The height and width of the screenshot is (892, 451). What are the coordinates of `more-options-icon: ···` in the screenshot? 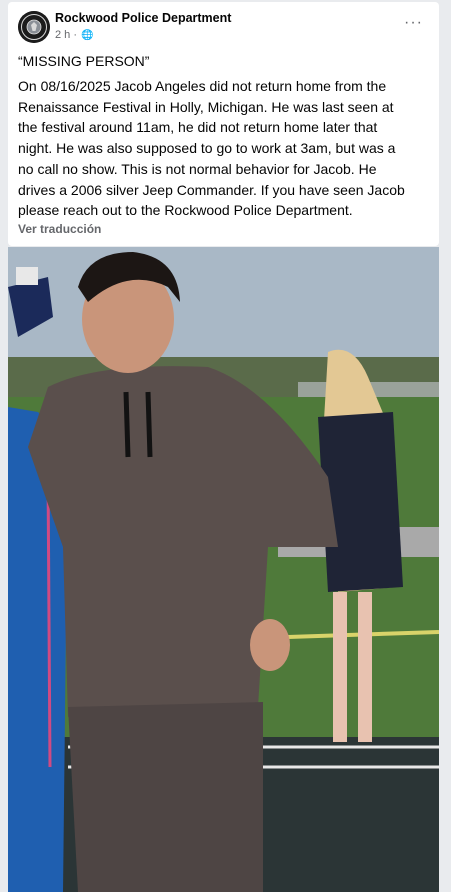 It's located at (413, 23).